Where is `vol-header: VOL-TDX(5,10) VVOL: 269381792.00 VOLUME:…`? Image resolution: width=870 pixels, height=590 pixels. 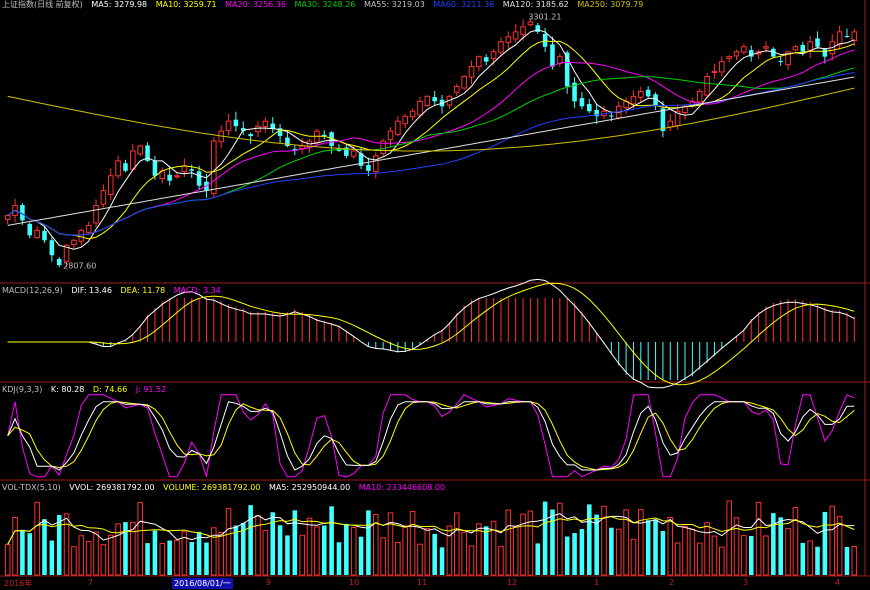
vol-header: VOL-TDX(5,10) VVOL: 269381792.00 VOLUME:… is located at coordinates (226, 488).